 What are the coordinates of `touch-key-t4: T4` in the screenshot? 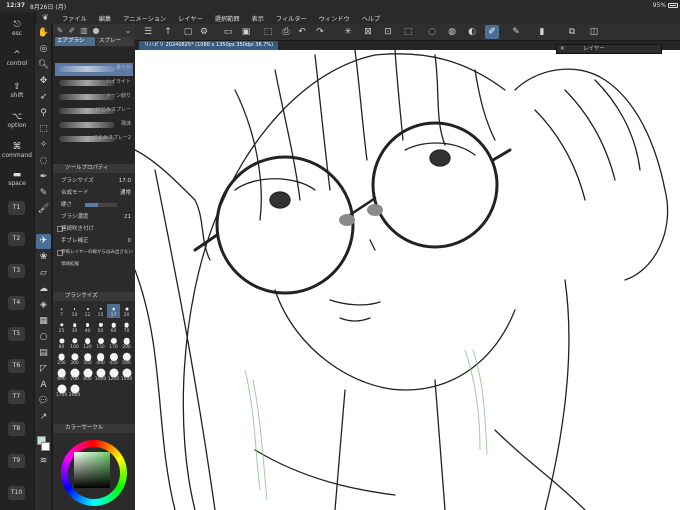 It's located at (16, 303).